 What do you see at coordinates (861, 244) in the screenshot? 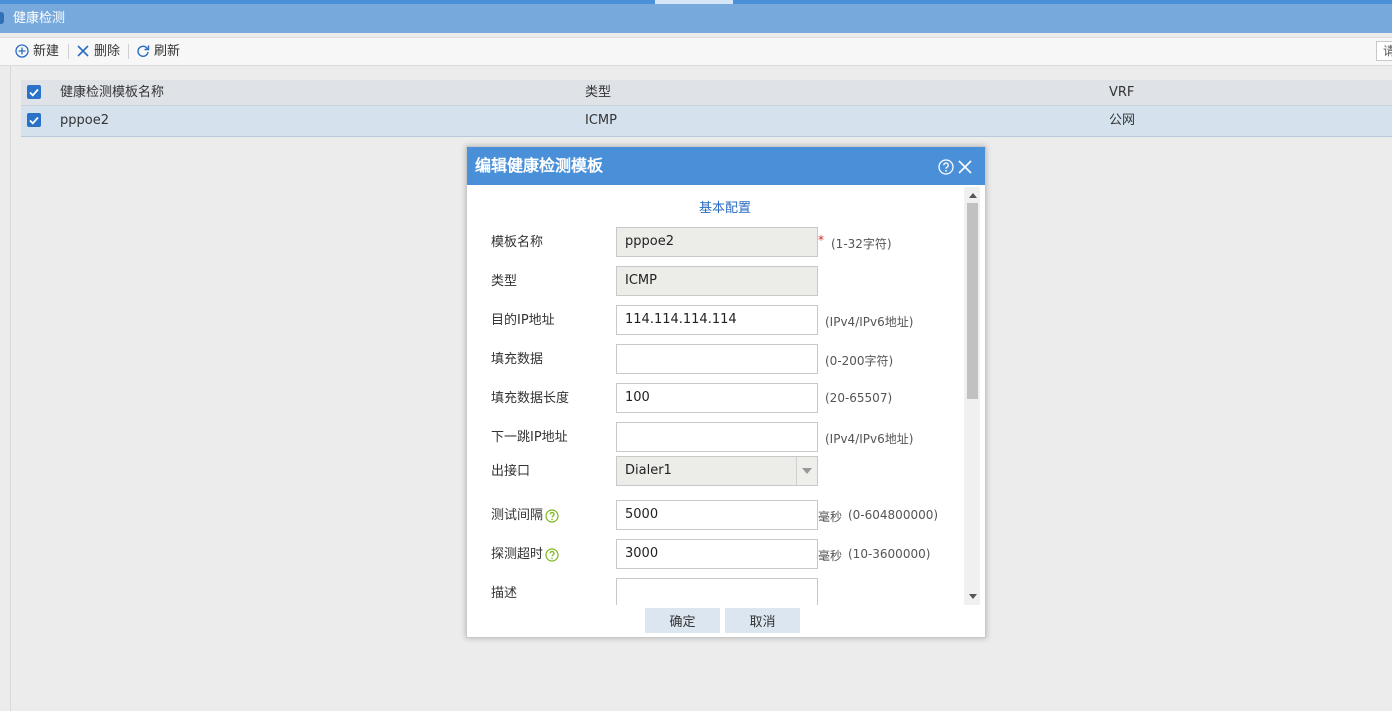
I see `template-name-hint: (1-32字符)` at bounding box center [861, 244].